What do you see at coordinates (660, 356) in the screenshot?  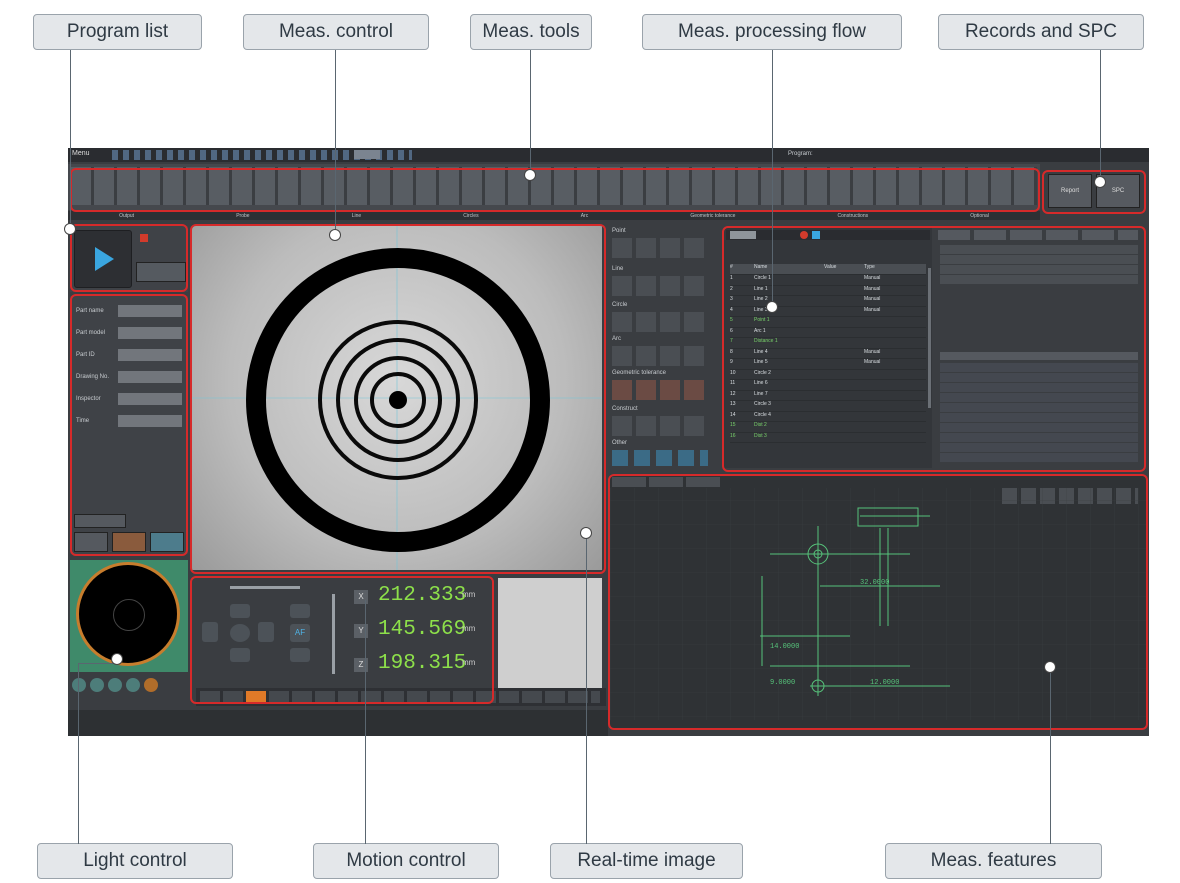 I see `arc-tools` at bounding box center [660, 356].